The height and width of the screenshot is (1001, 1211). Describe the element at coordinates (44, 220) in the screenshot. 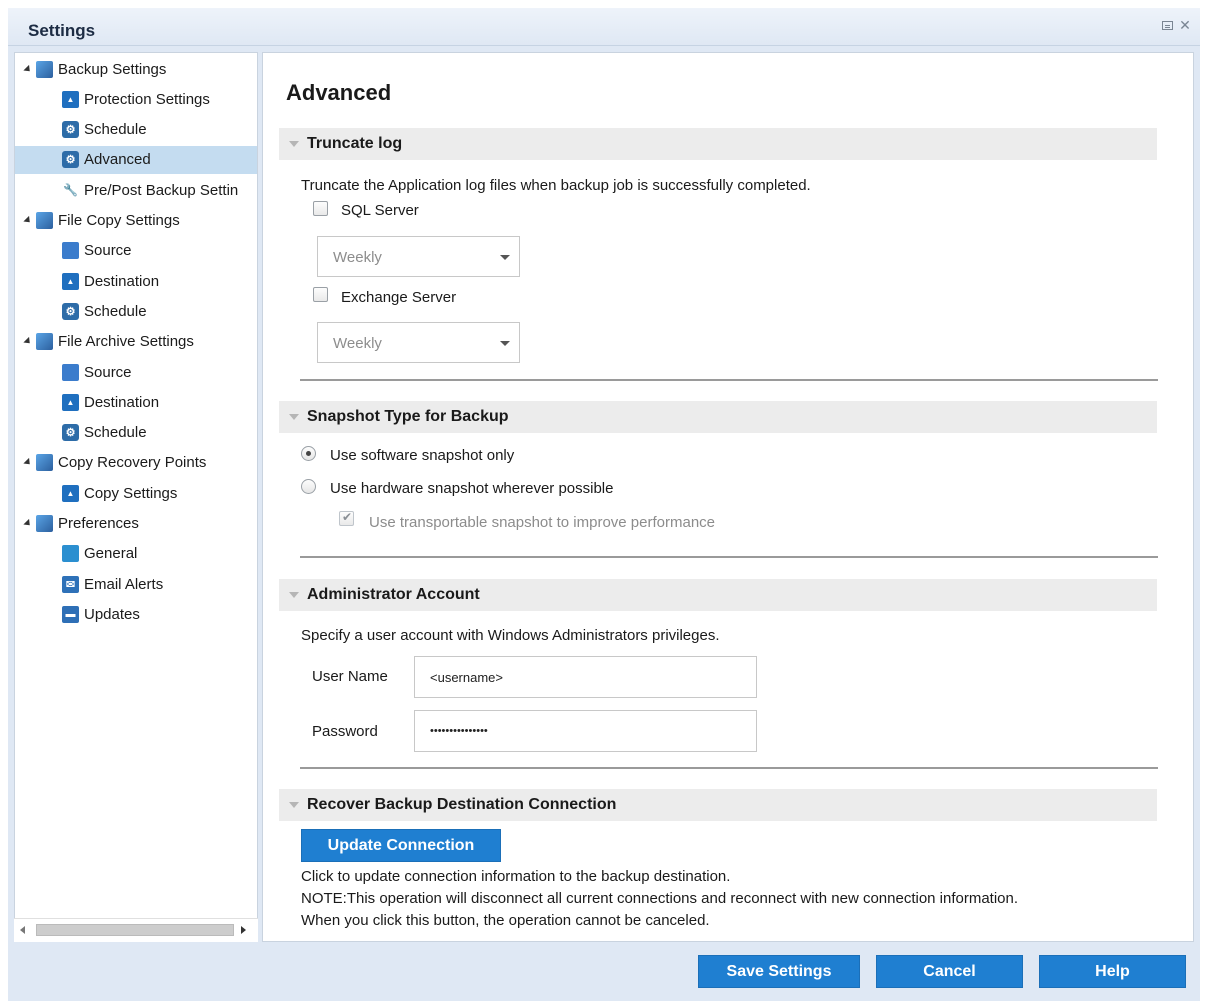

I see `file-copy-icon` at that location.